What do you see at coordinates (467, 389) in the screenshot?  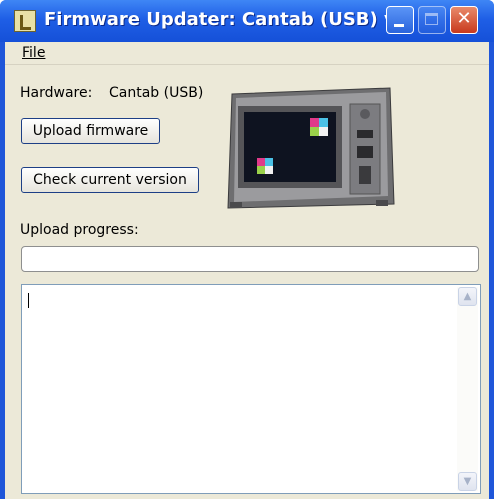 I see `log-scrollbar: ▲ ▼` at bounding box center [467, 389].